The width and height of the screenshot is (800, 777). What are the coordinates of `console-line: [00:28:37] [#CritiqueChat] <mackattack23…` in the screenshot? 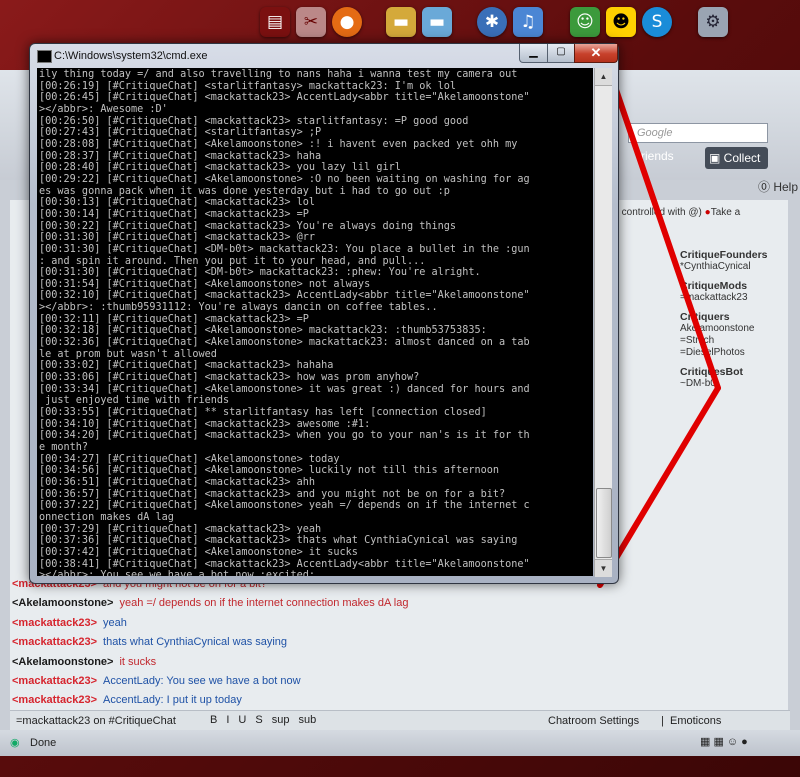 It's located at (180, 156).